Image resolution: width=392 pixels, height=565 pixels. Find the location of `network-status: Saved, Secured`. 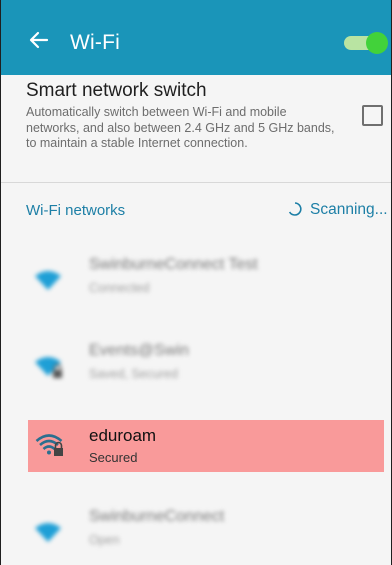

network-status: Saved, Secured is located at coordinates (133, 374).